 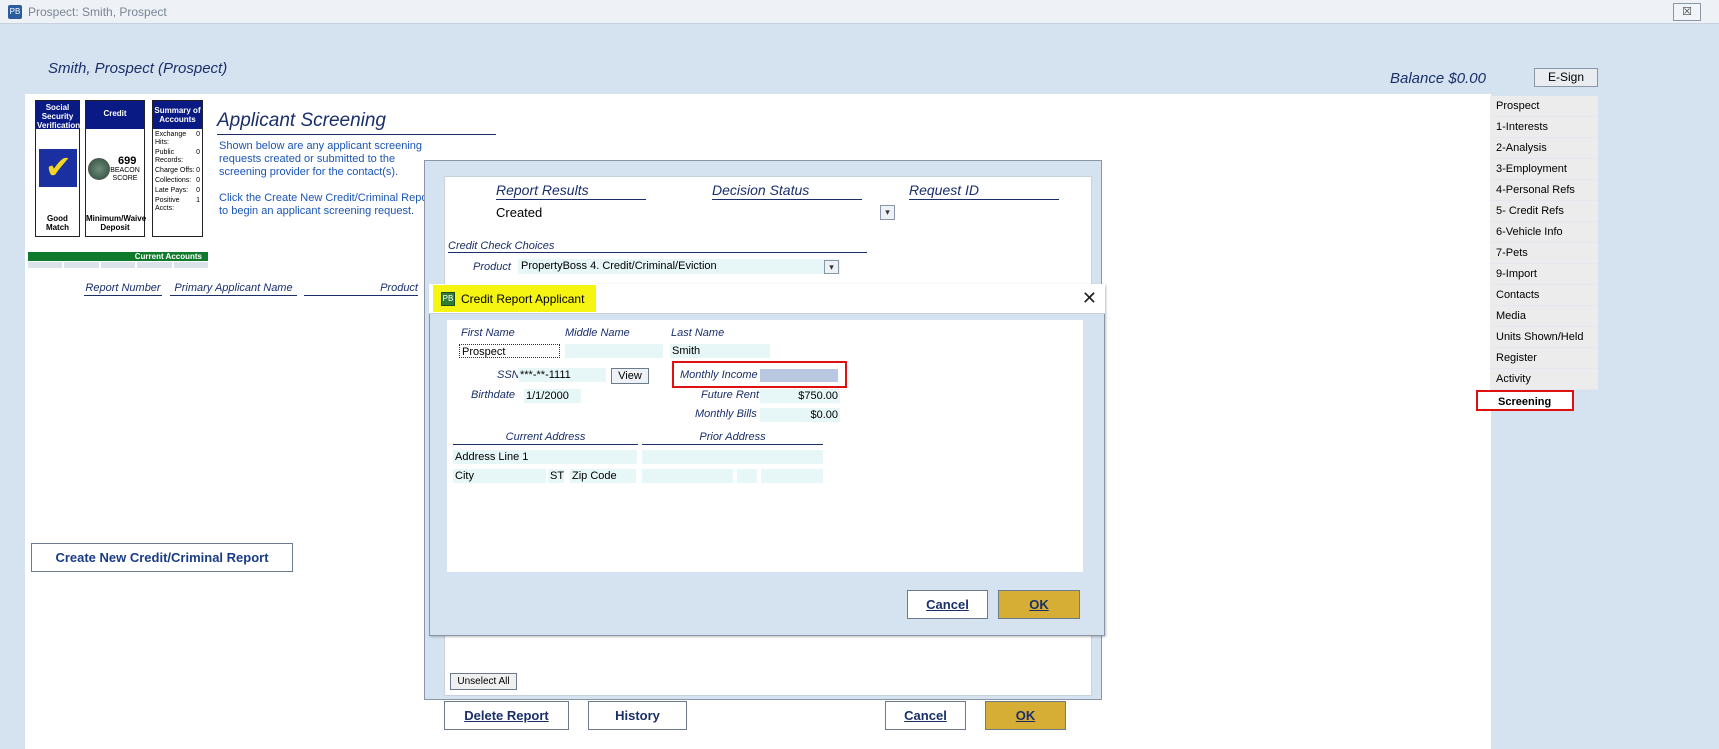 What do you see at coordinates (747, 476) in the screenshot?
I see `prior-state-field` at bounding box center [747, 476].